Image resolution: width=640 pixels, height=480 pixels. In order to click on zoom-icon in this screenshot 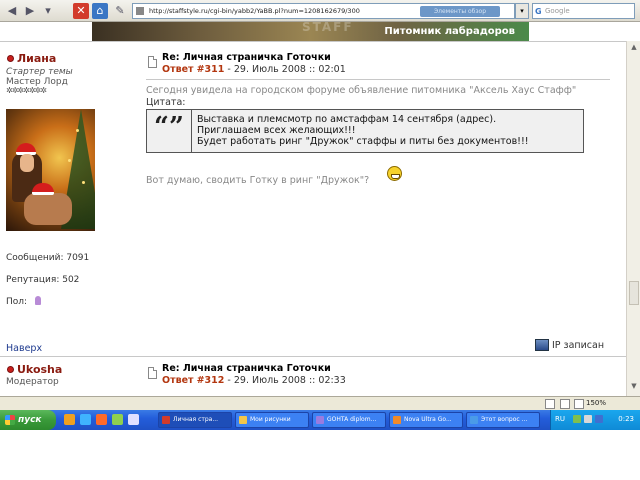, I will do `click(579, 404)`.